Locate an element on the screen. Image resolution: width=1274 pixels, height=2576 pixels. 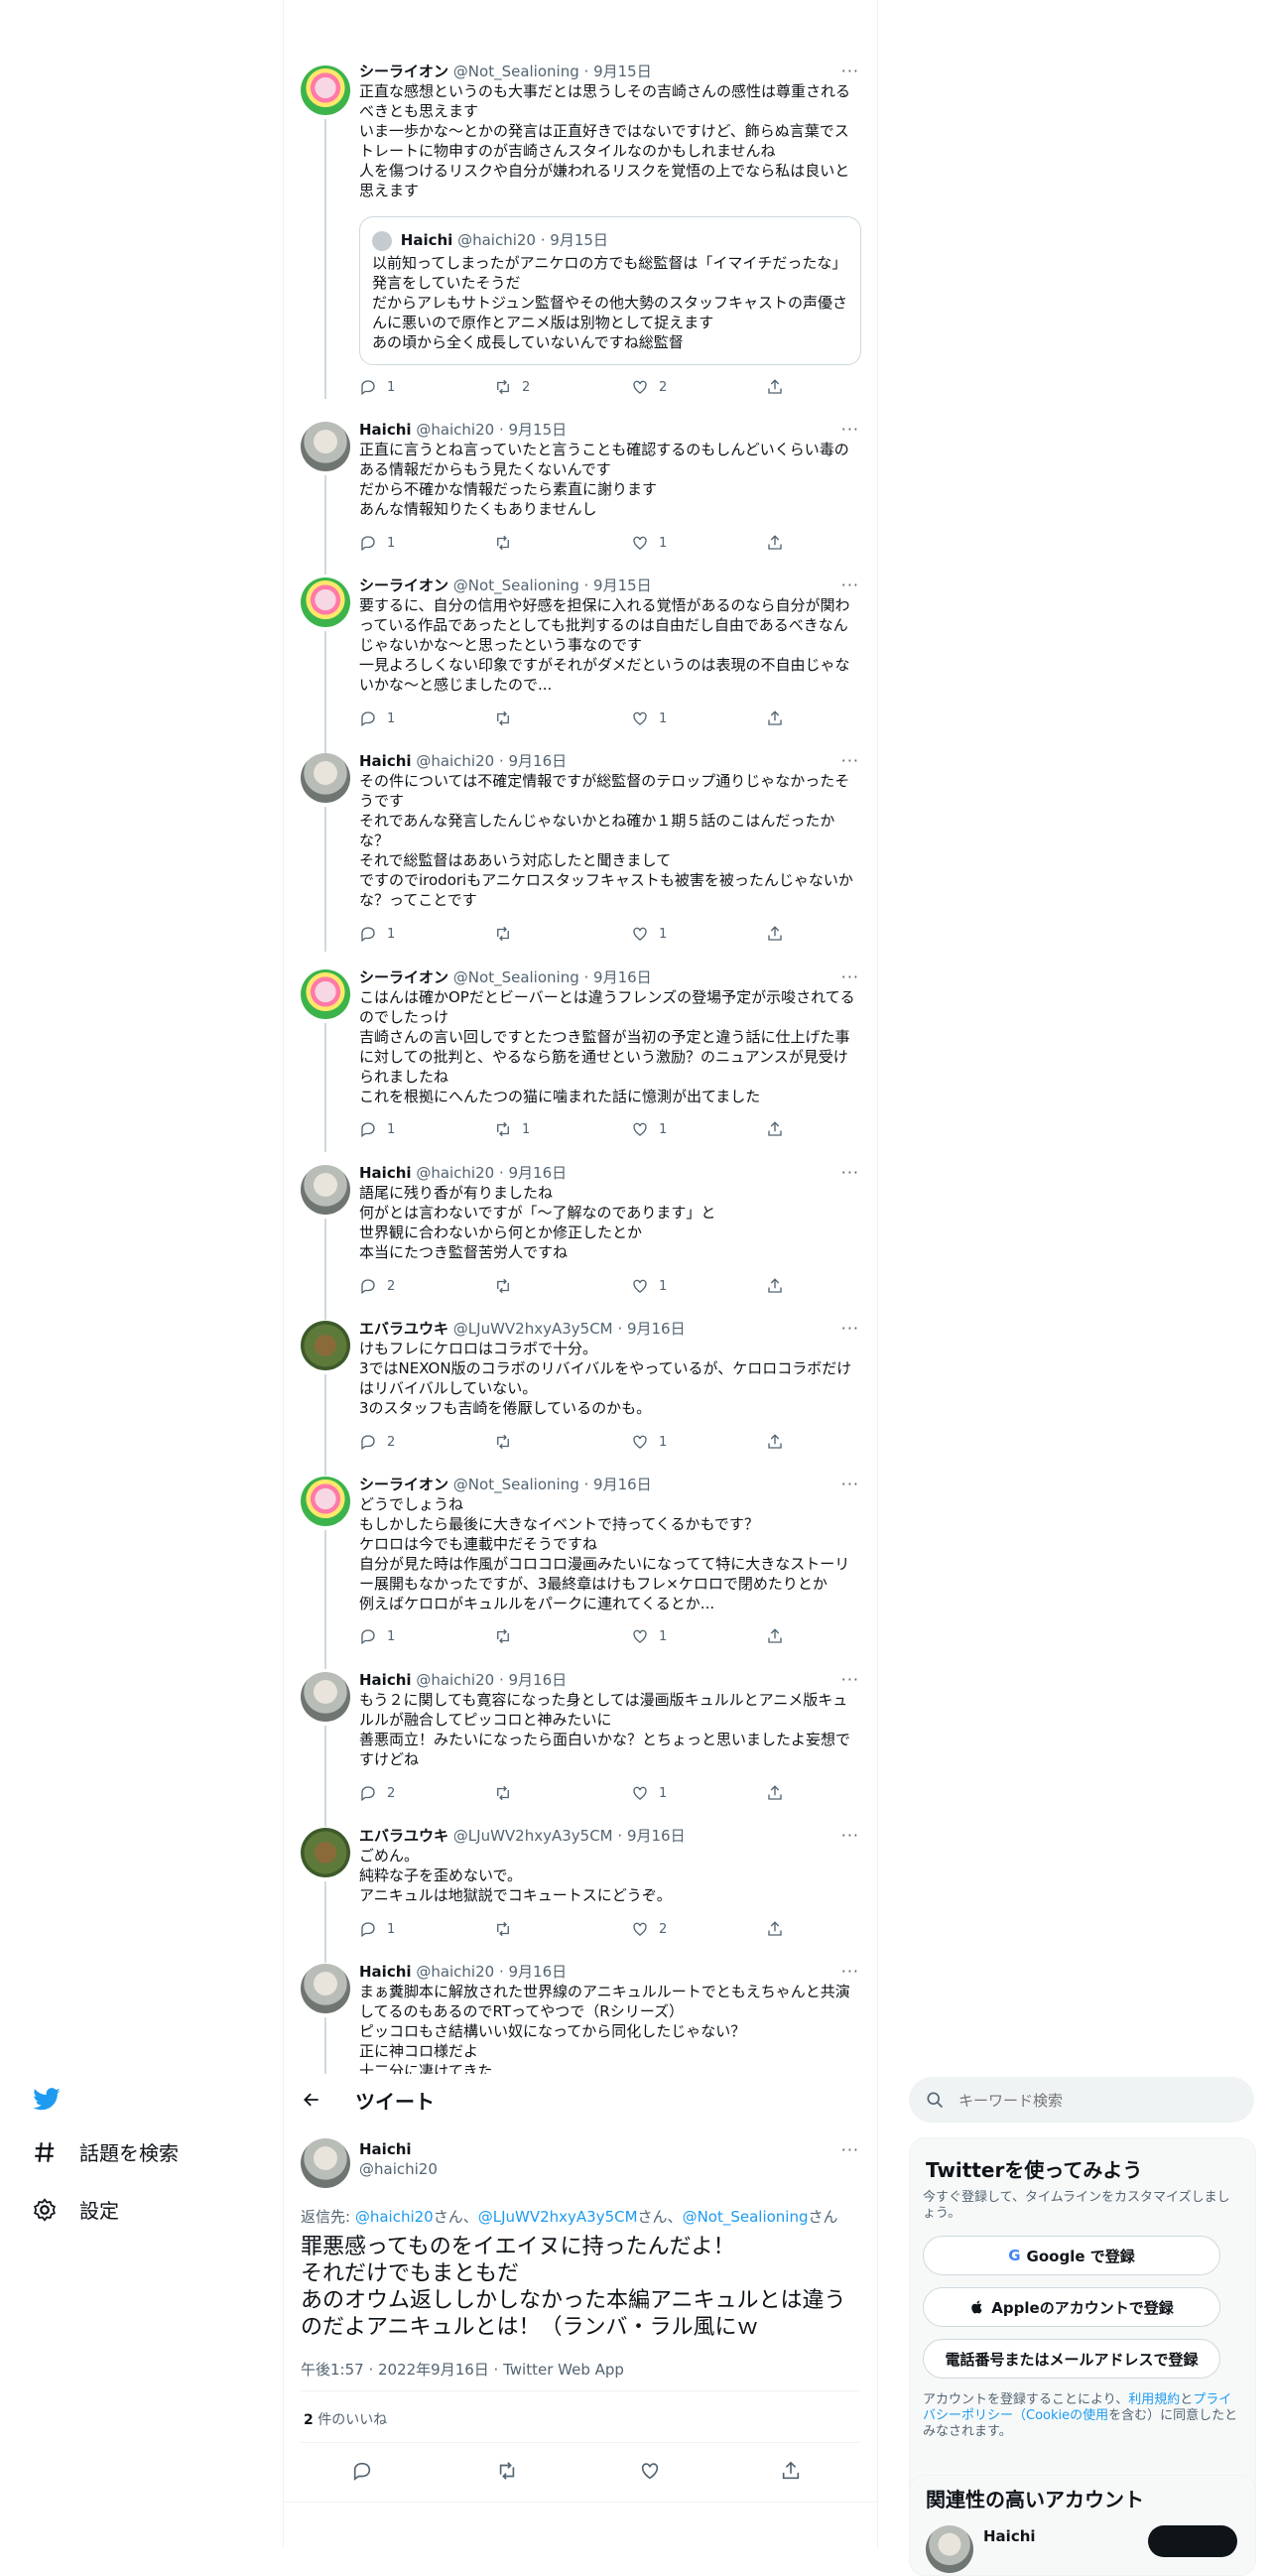
apple-signup-button: Appleのアカウントで登録 is located at coordinates (1071, 2307).